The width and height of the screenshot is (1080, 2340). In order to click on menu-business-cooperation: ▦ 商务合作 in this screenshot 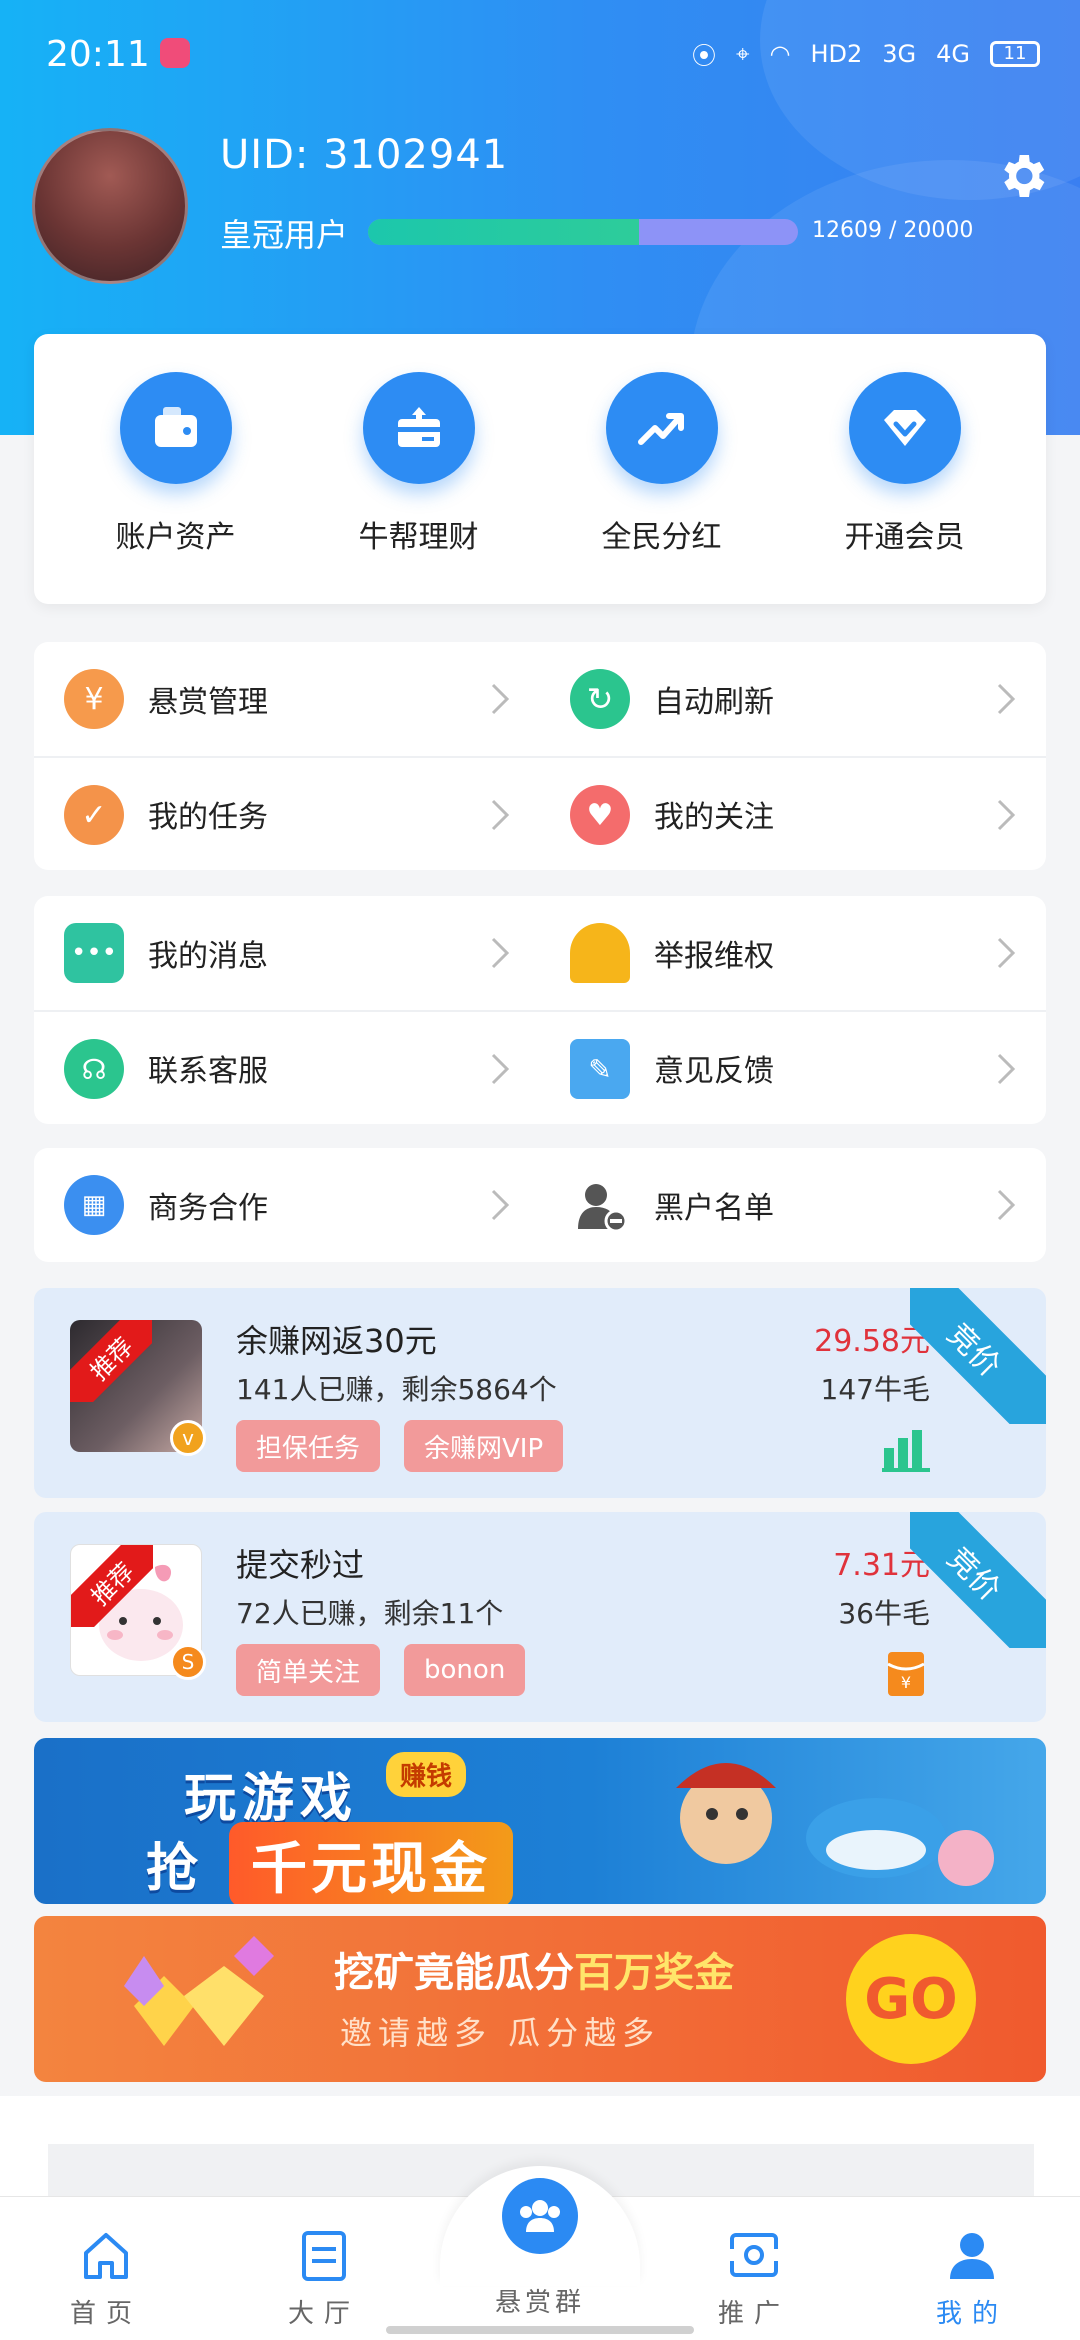, I will do `click(287, 1205)`.